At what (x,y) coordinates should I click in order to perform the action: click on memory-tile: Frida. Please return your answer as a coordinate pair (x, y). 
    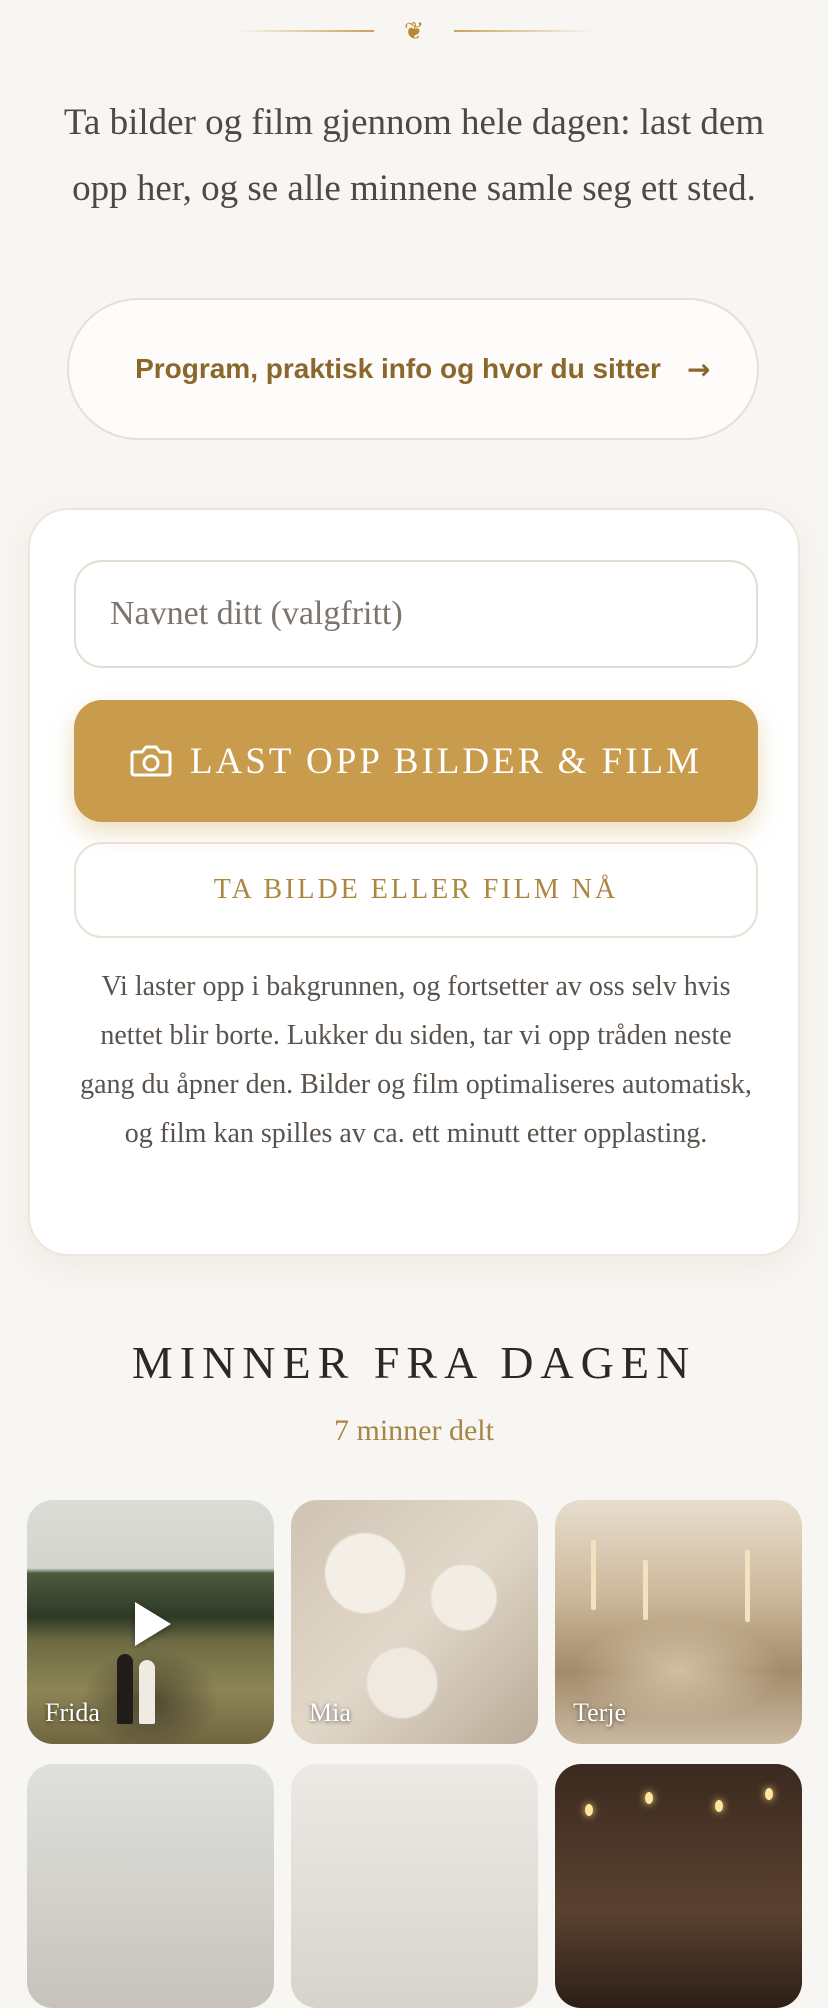
    Looking at the image, I should click on (150, 1622).